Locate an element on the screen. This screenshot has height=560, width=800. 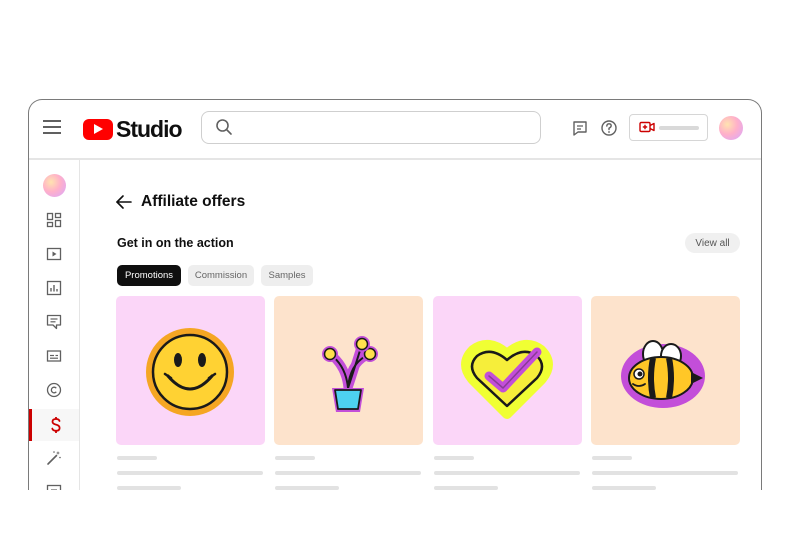
sidebar-item-customization is located at coordinates (54, 458).